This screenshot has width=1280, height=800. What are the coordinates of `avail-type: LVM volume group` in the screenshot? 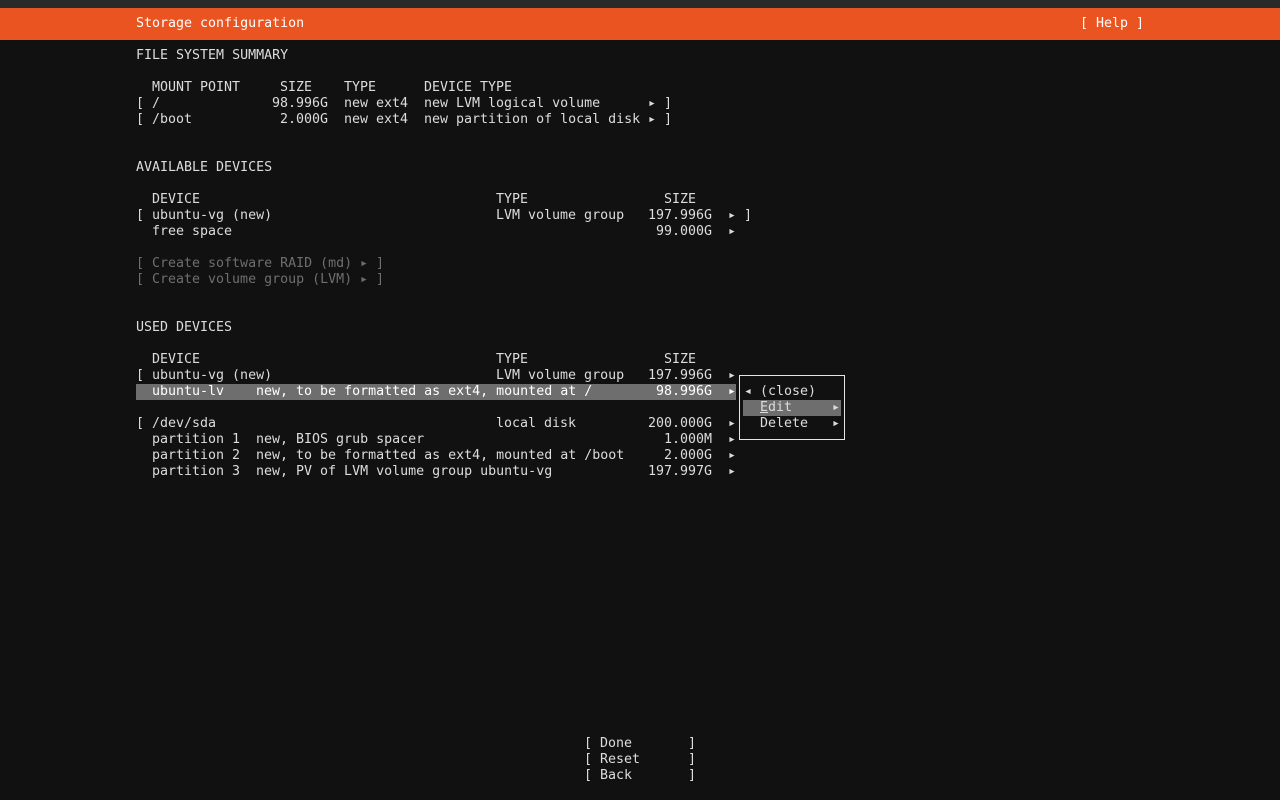 It's located at (560, 215).